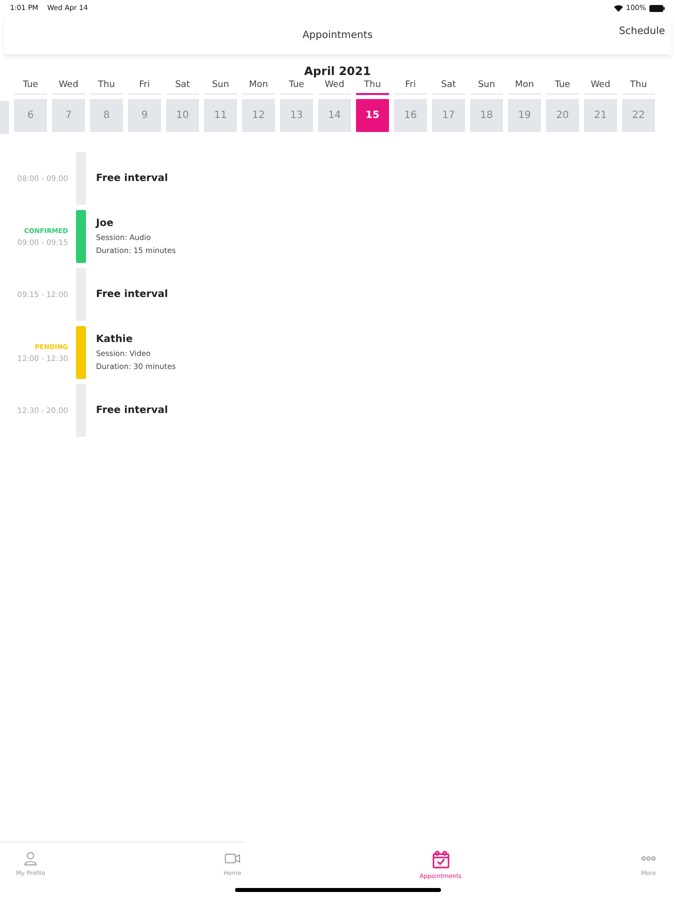  I want to click on date-cell: 18, so click(486, 115).